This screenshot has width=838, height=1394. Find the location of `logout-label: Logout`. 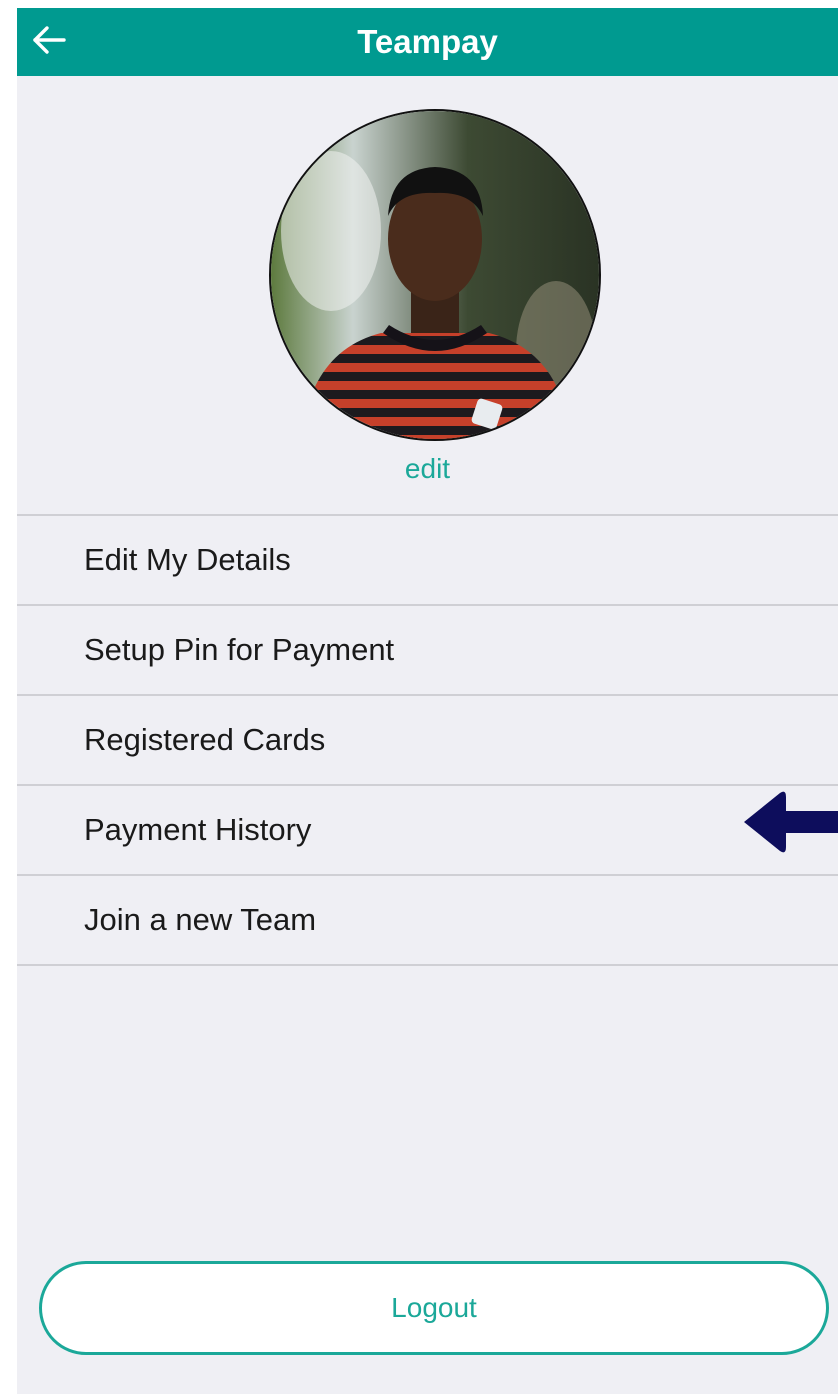

logout-label: Logout is located at coordinates (434, 1307).